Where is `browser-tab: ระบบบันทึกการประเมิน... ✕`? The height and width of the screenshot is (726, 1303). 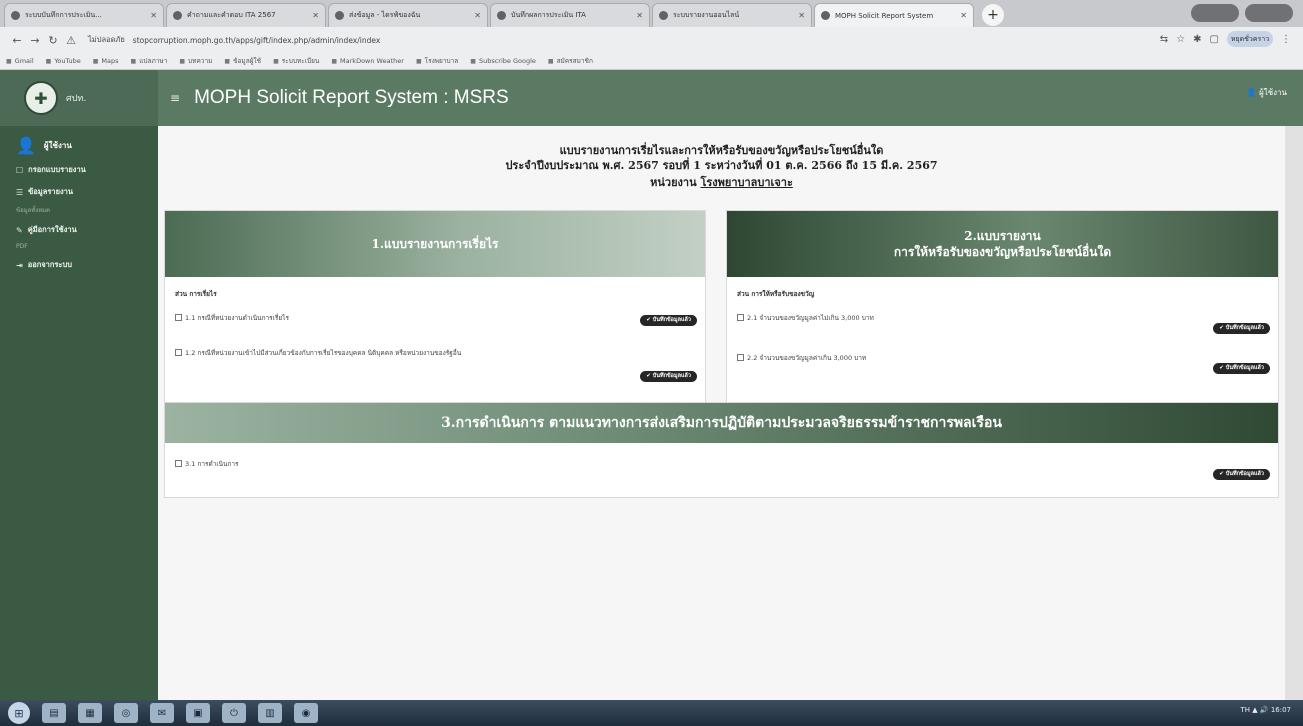 browser-tab: ระบบบันทึกการประเมิน... ✕ is located at coordinates (84, 15).